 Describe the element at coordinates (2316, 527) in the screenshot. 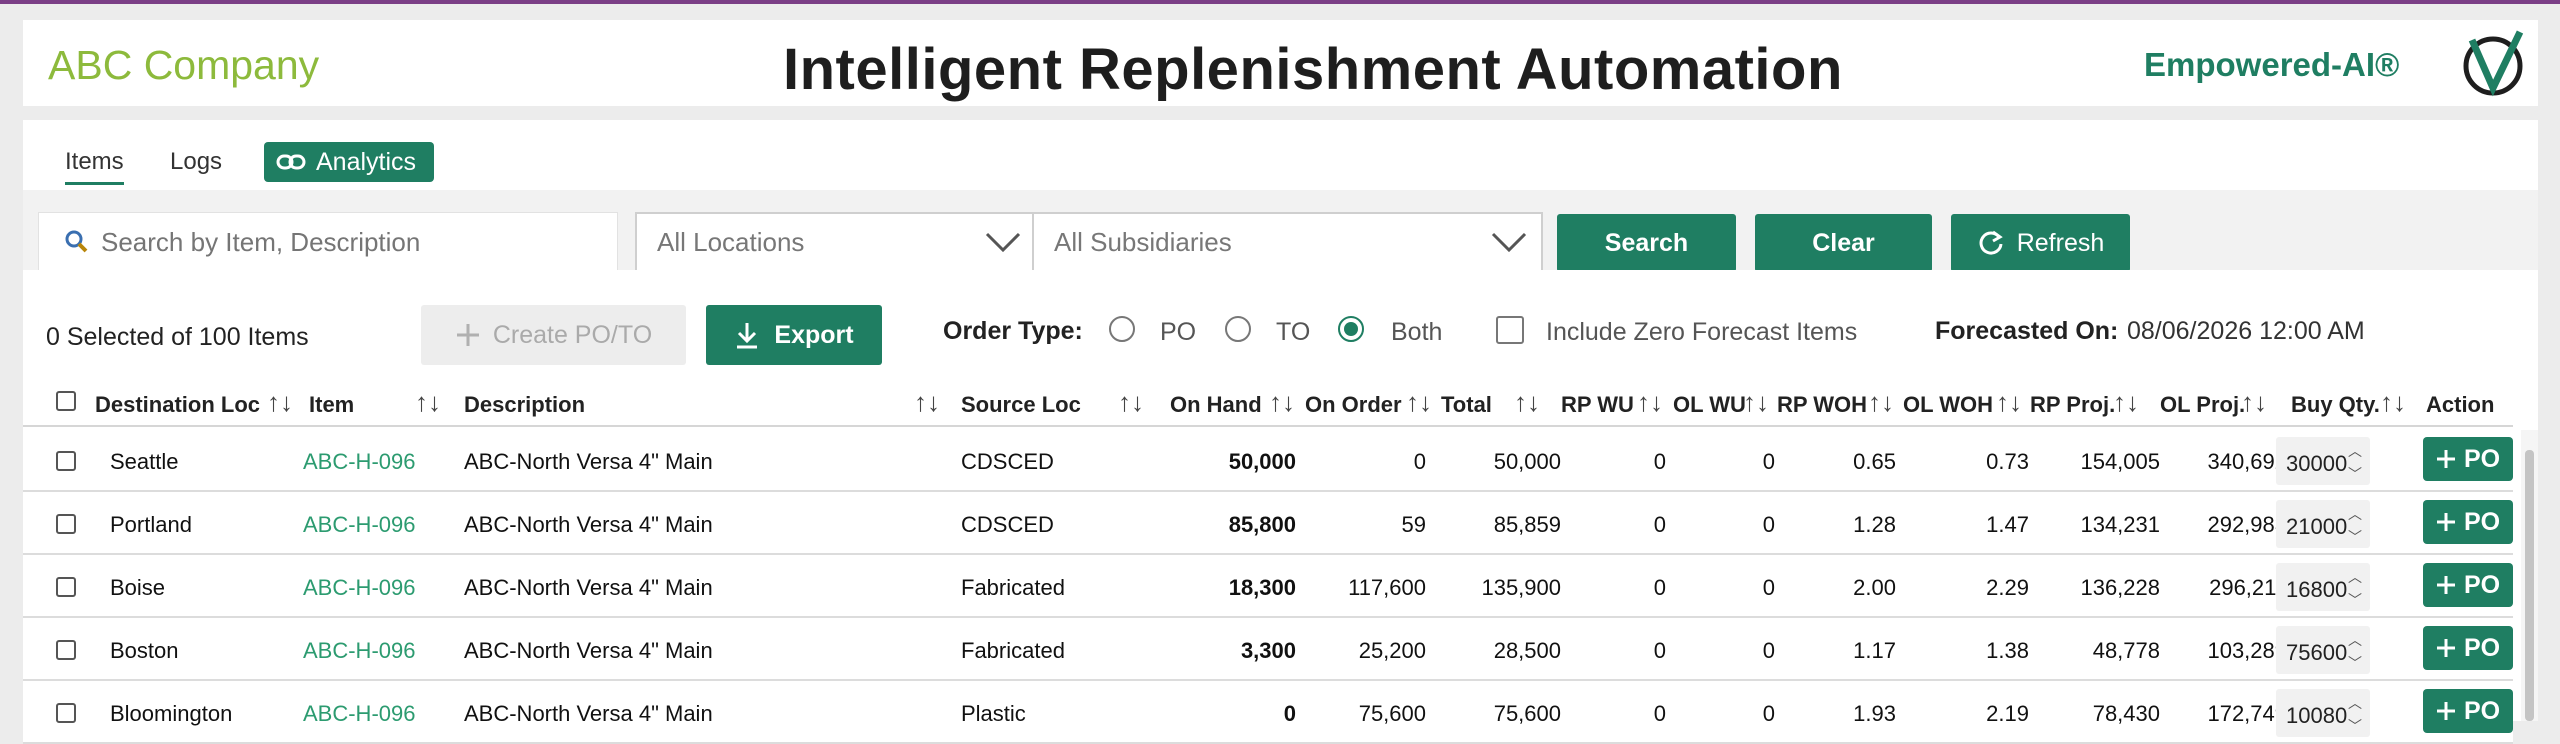

I see `buy-qty-value: 21000` at that location.